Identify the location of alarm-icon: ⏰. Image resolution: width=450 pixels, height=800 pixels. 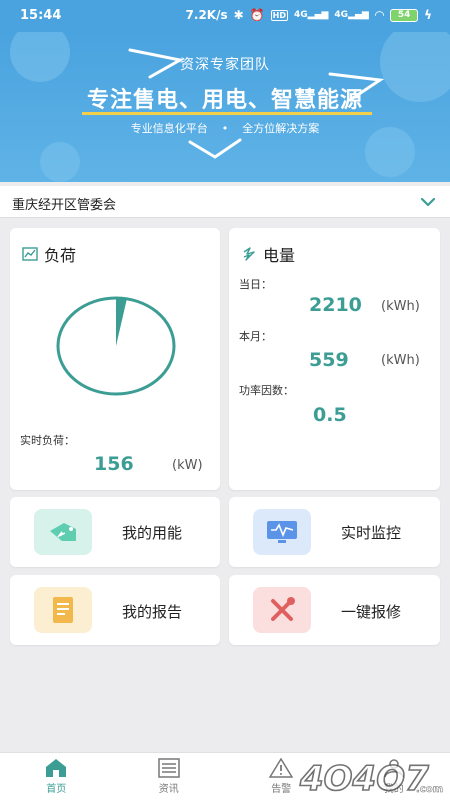
(257, 15).